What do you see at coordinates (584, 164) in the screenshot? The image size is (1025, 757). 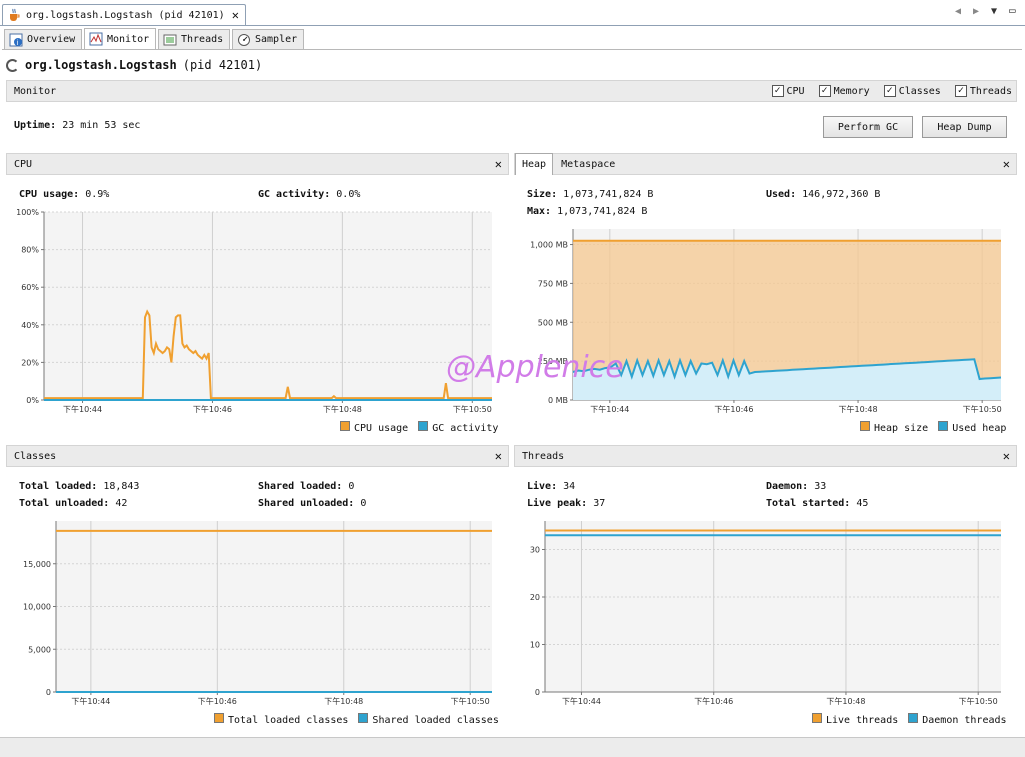 I see `tab-metaspace: Metaspace` at bounding box center [584, 164].